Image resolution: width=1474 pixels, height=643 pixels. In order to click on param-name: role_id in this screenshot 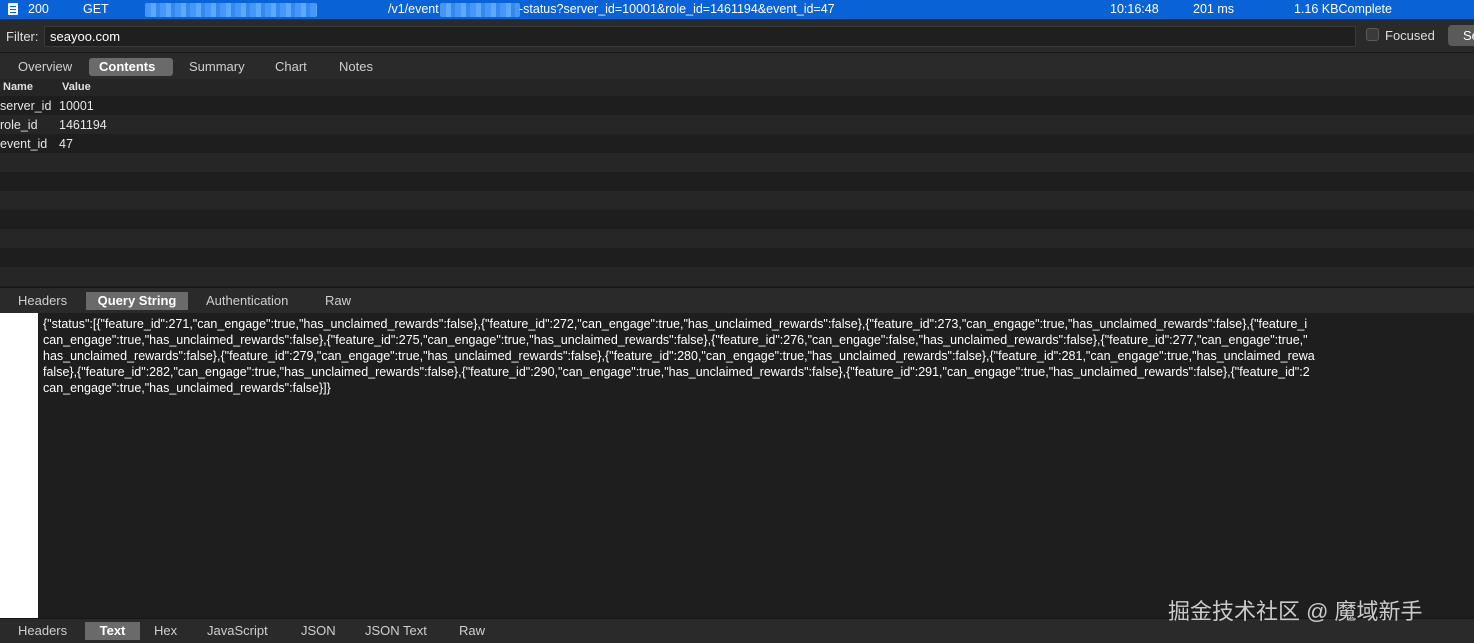, I will do `click(19, 125)`.